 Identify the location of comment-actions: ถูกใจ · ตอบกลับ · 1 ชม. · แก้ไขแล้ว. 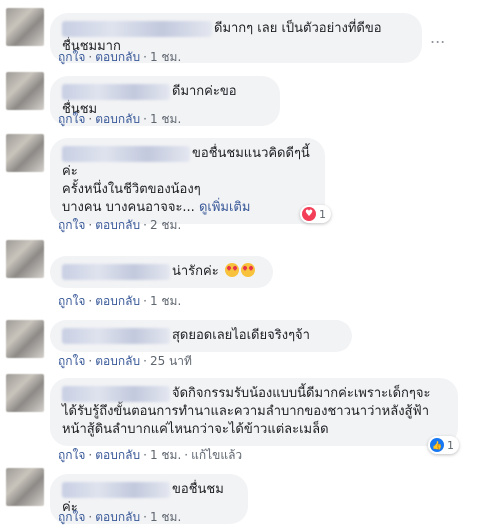
(150, 455).